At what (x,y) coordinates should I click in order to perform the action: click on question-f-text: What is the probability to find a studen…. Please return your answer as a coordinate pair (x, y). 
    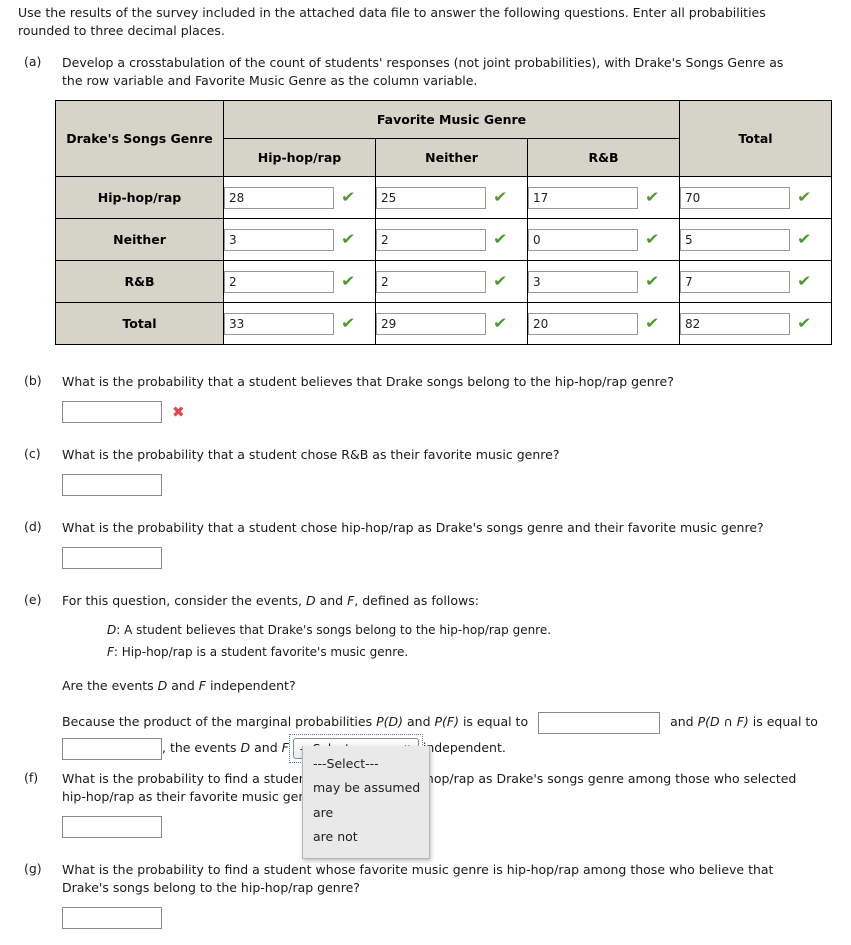
    Looking at the image, I should click on (449, 804).